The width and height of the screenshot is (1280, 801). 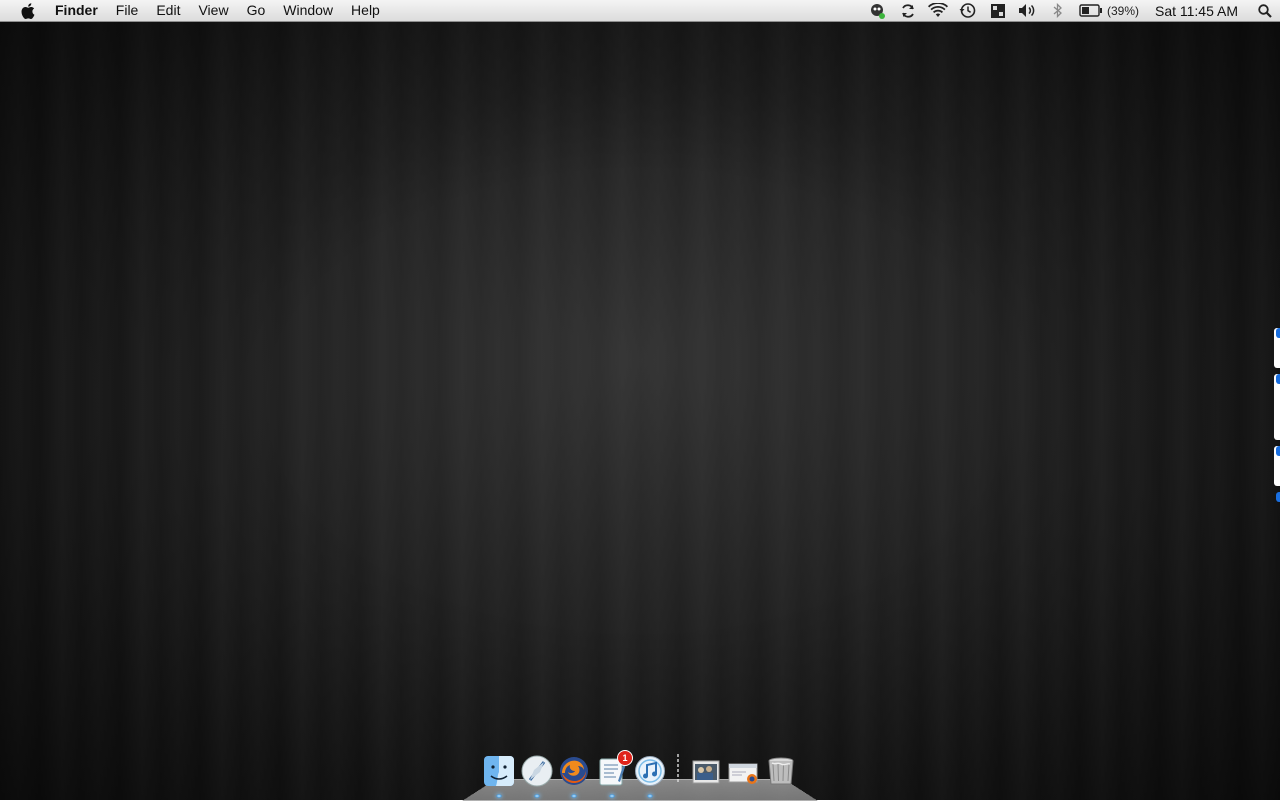 I want to click on edge-tab-4-marker, so click(x=1278, y=497).